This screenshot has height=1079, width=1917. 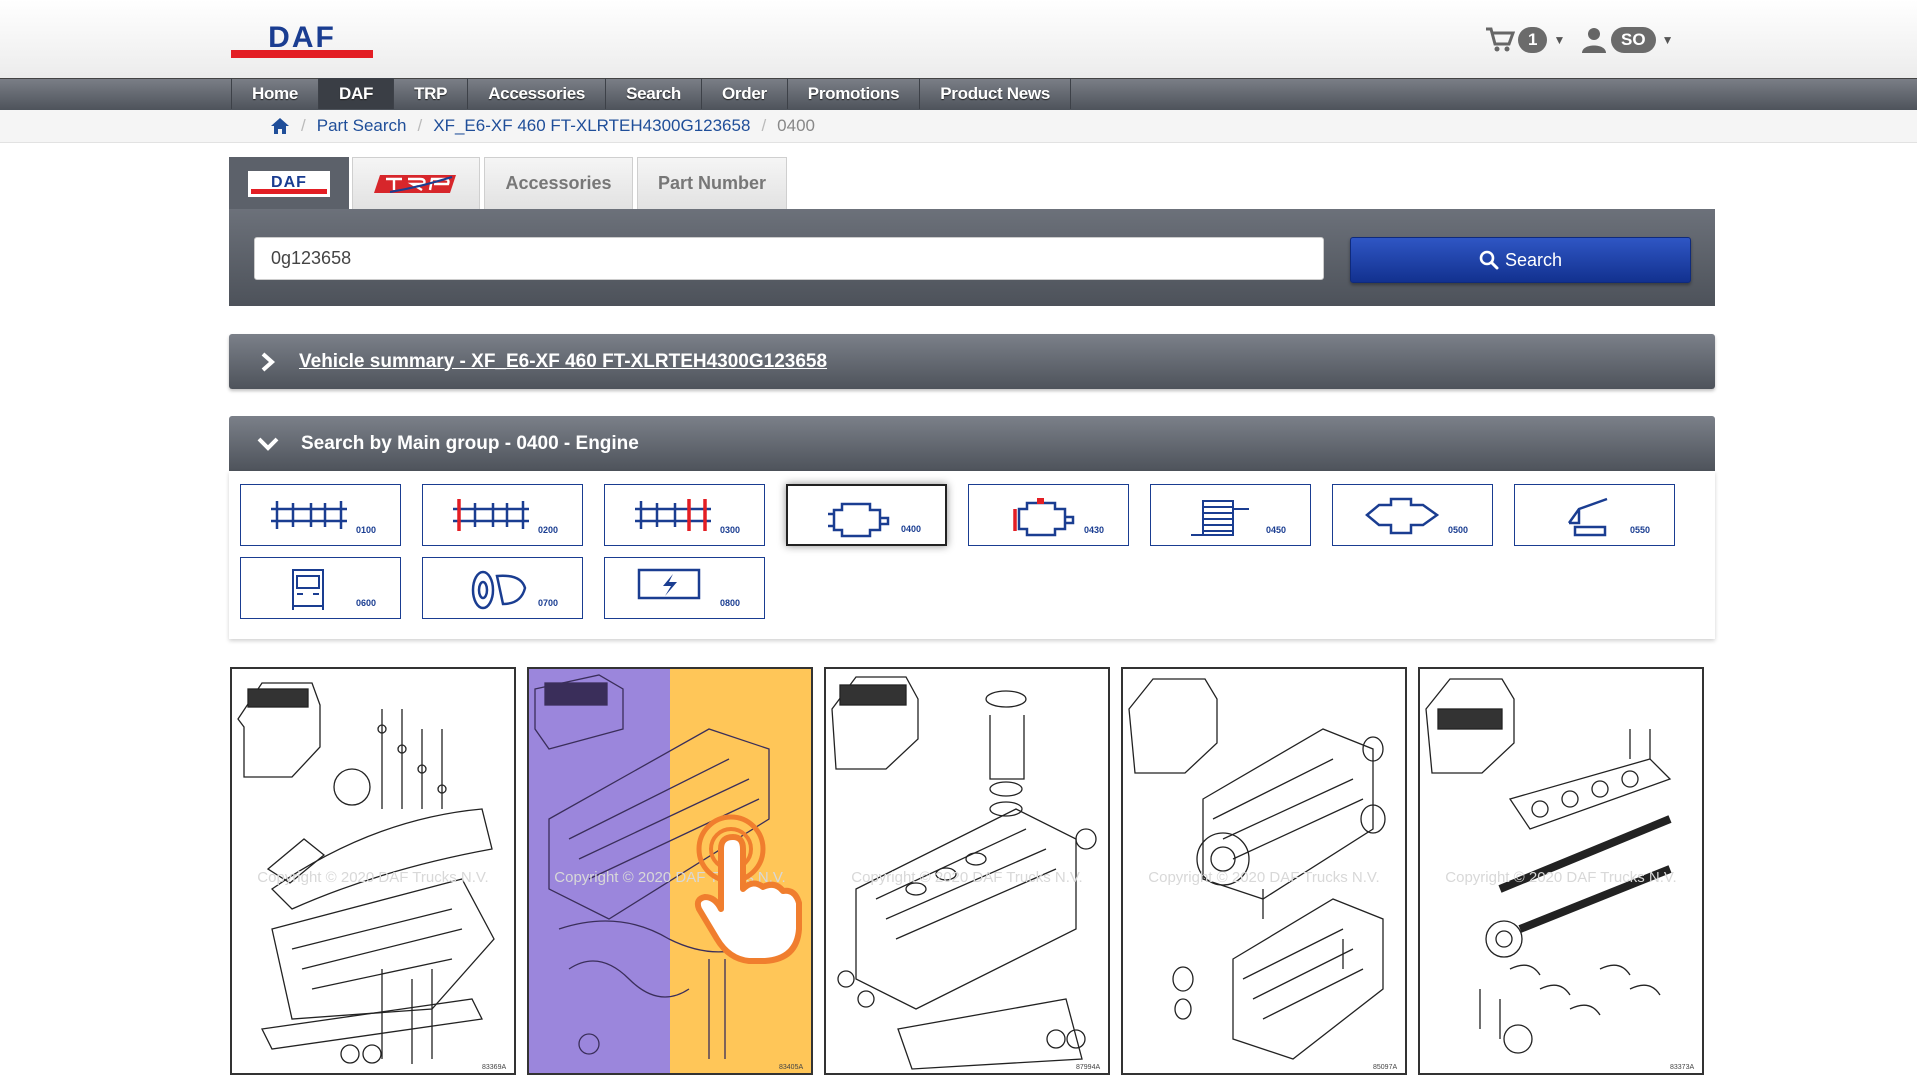 What do you see at coordinates (789, 258) in the screenshot?
I see `search-input` at bounding box center [789, 258].